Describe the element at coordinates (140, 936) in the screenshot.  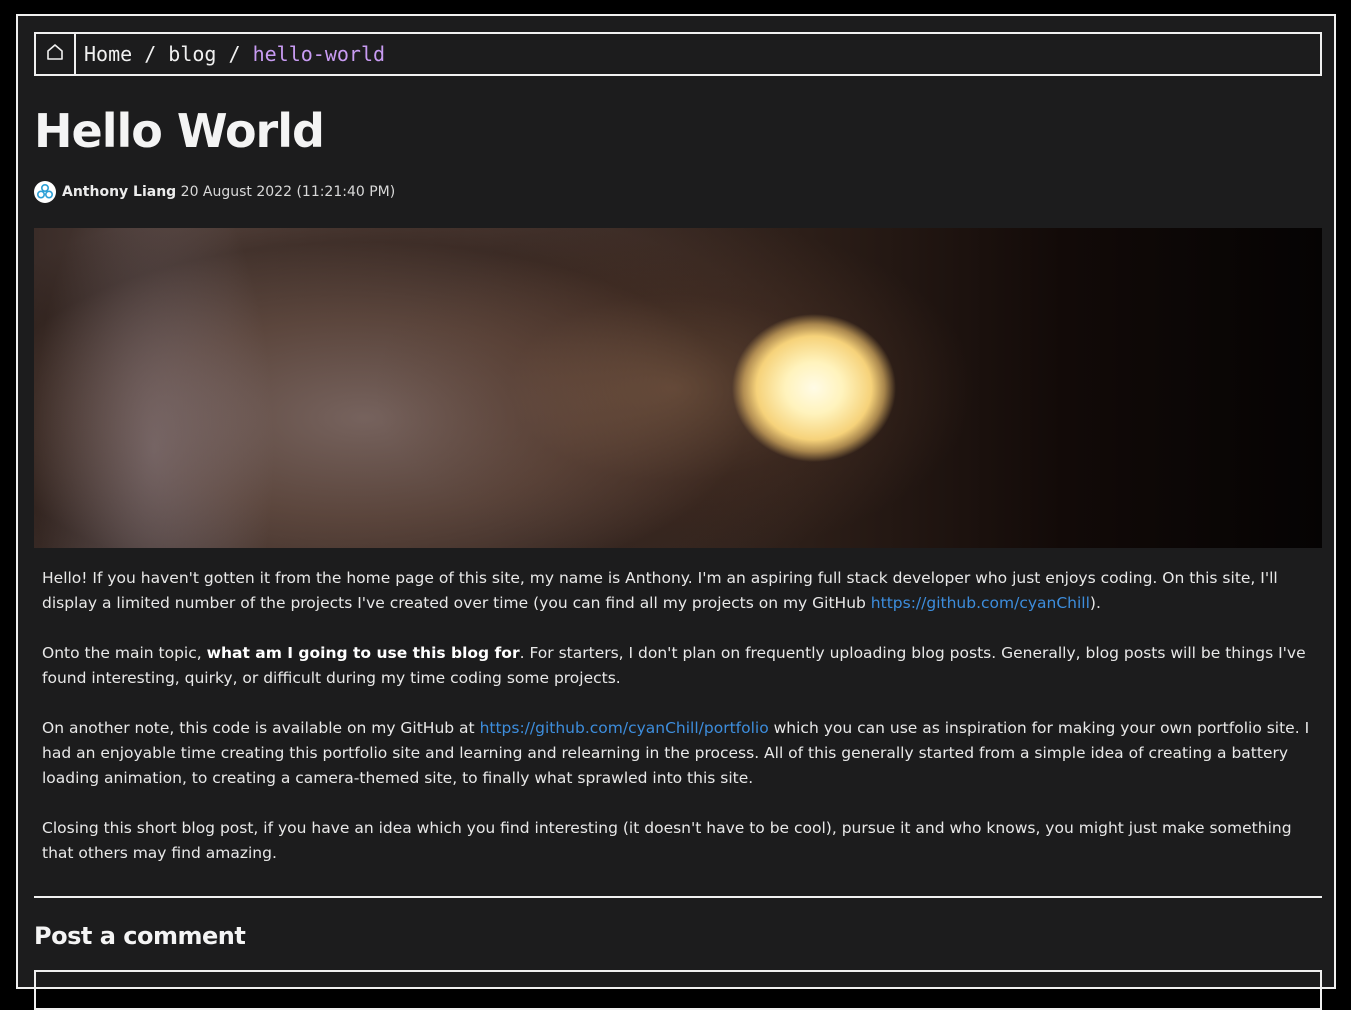
I see `comment-section-heading: Post a comment` at that location.